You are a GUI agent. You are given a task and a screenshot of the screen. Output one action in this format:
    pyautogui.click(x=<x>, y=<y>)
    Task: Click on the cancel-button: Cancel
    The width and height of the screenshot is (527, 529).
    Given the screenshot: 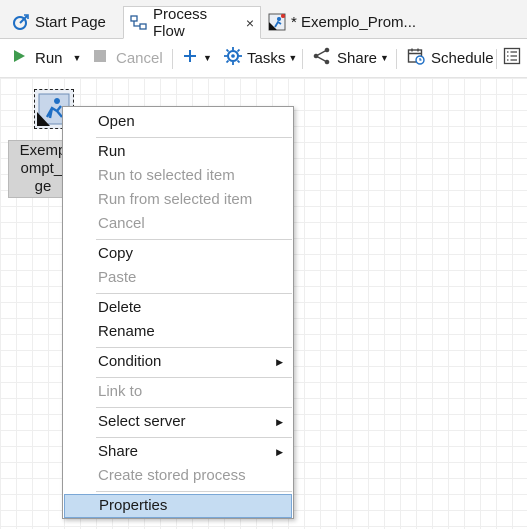 What is the action you would take?
    pyautogui.click(x=128, y=58)
    